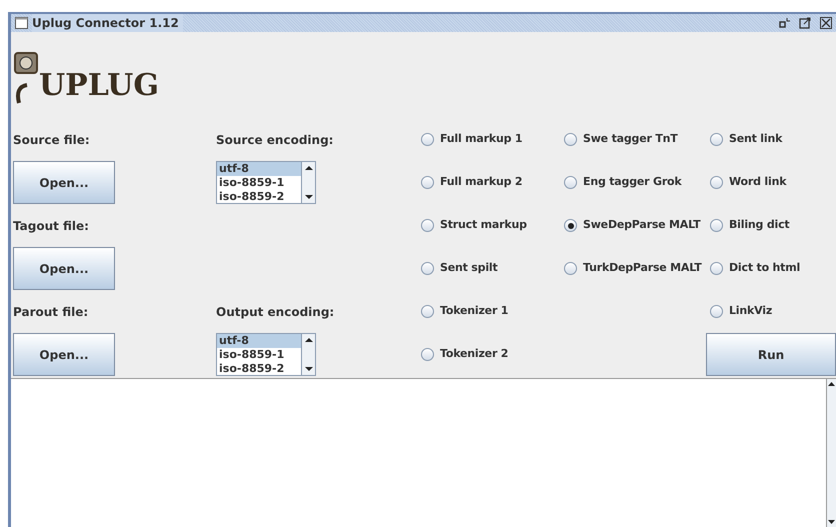 The height and width of the screenshot is (527, 836). What do you see at coordinates (483, 225) in the screenshot?
I see `option-label: Struct markup` at bounding box center [483, 225].